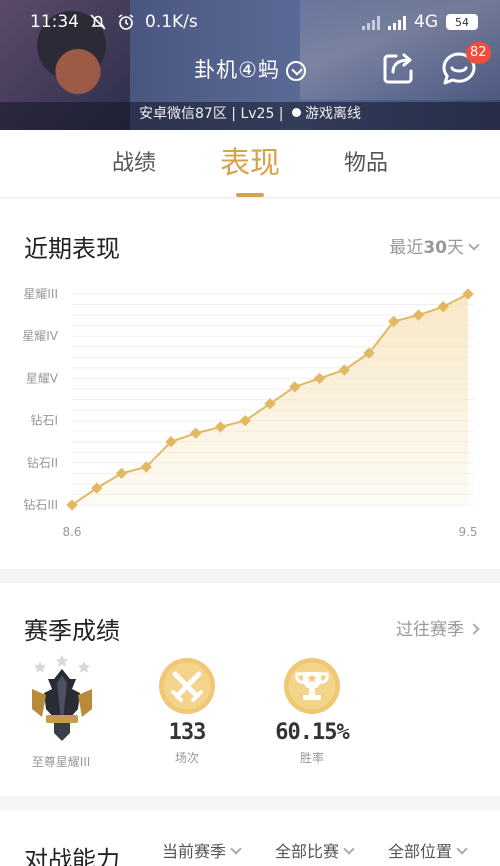  I want to click on y-tick-label: 星耀III, so click(40, 294).